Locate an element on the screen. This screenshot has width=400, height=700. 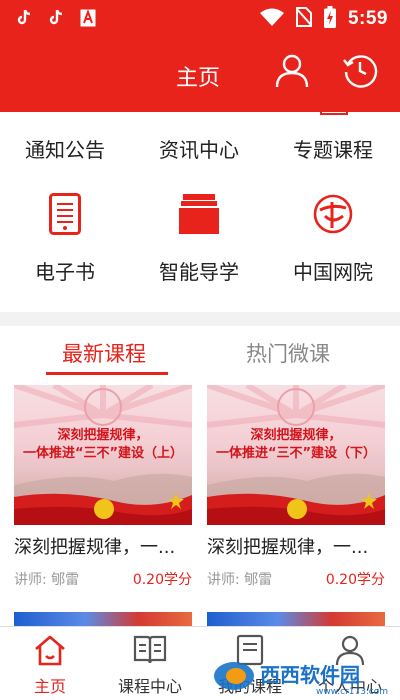
status-bar: 5:59 is located at coordinates (200, 18).